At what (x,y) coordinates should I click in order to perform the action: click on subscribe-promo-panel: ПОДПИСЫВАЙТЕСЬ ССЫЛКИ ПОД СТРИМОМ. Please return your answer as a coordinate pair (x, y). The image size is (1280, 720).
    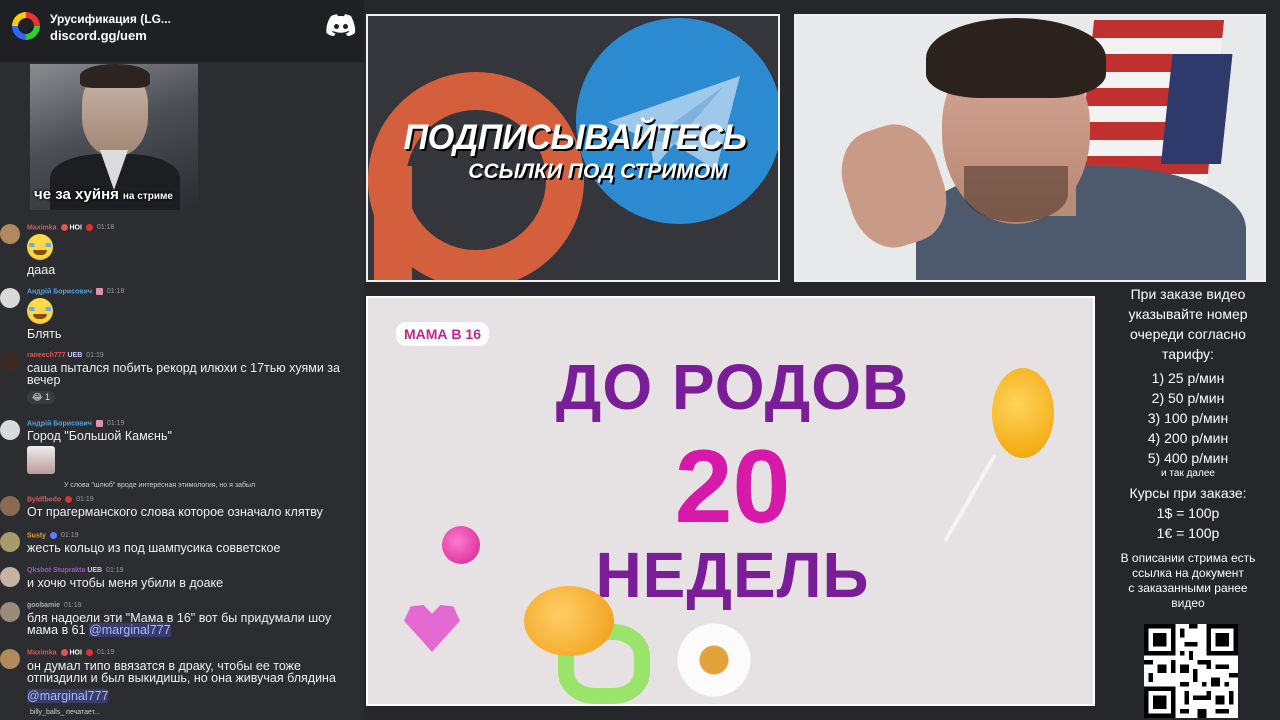
    Looking at the image, I should click on (573, 148).